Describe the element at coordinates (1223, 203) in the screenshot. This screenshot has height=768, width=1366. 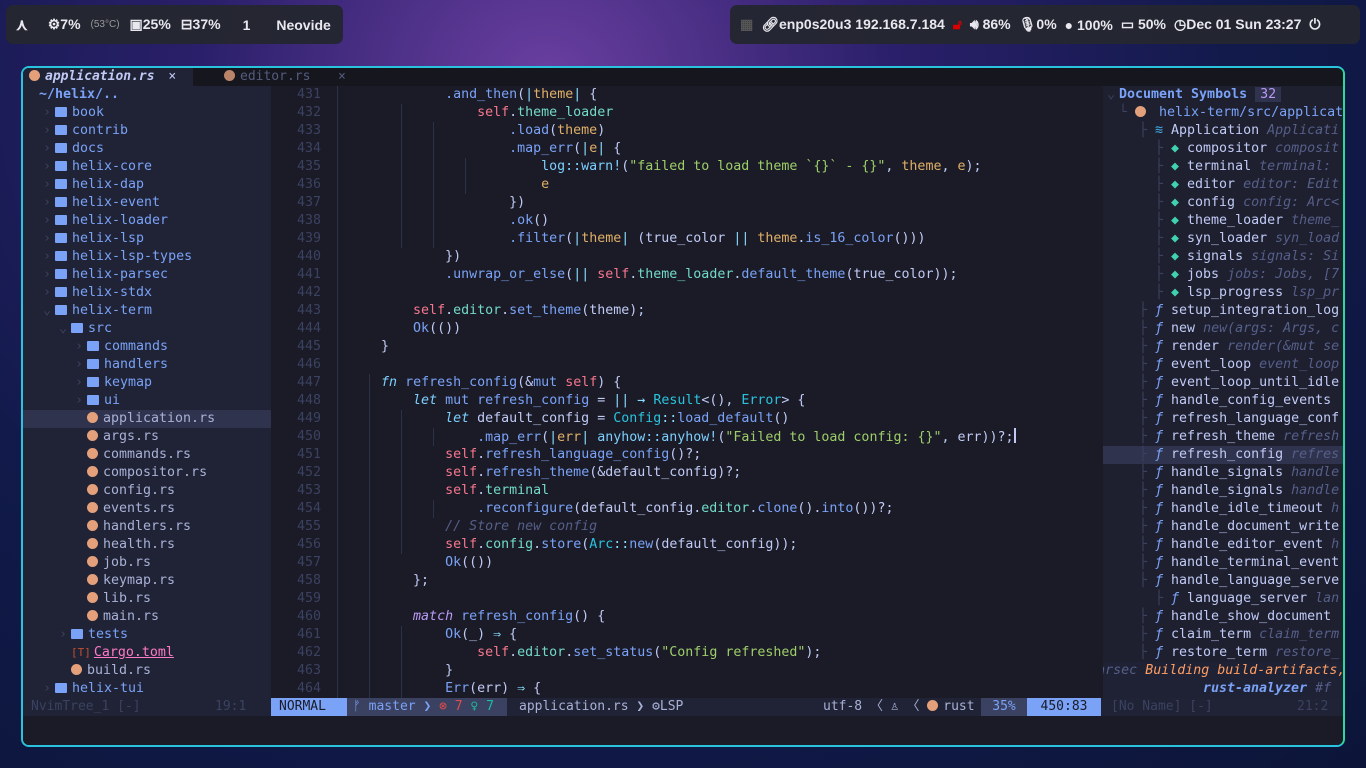
I see `symbol-item: ├ ◆ config config: Arc<` at that location.